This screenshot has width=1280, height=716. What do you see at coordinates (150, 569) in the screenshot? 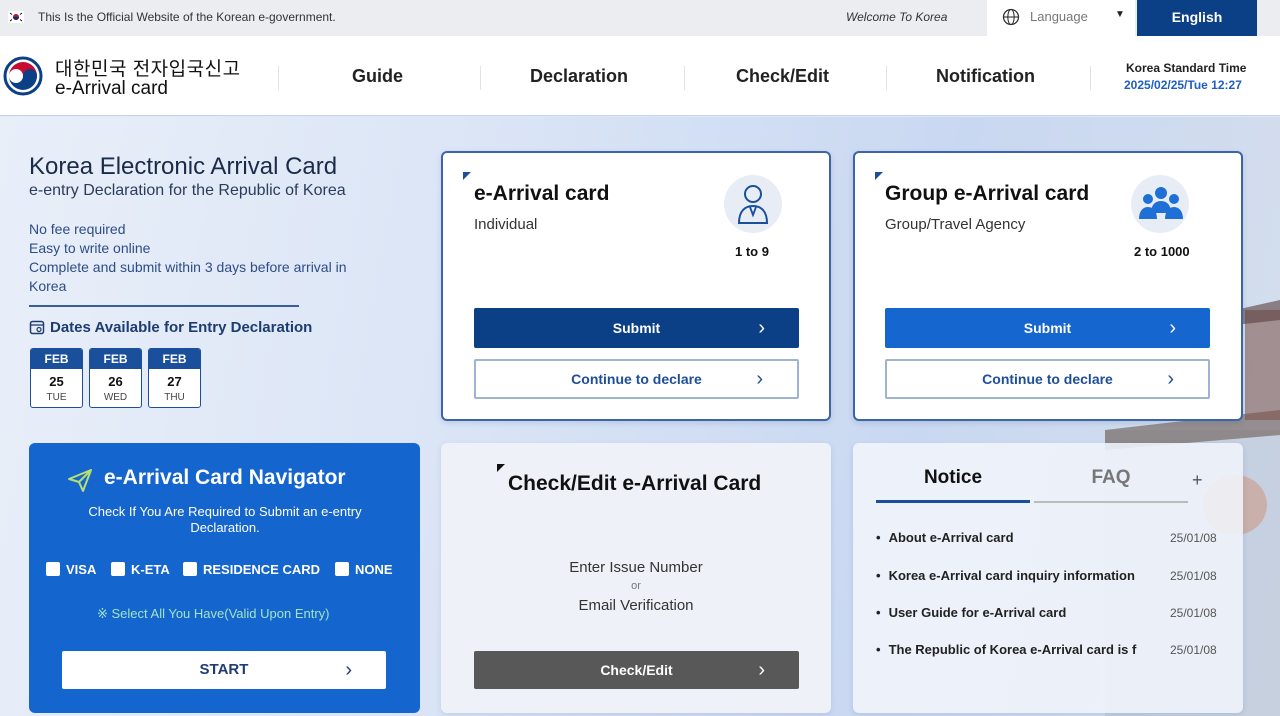
I see `k-eta-label: K-ETA` at bounding box center [150, 569].